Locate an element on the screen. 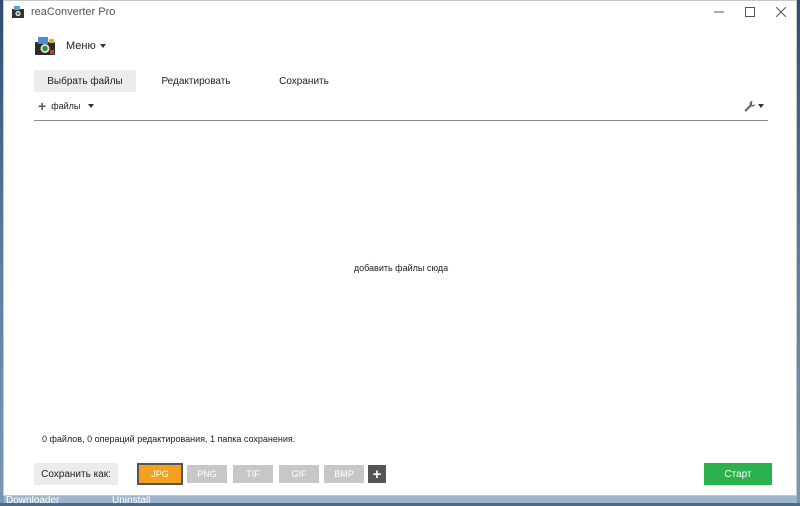 This screenshot has height=506, width=800. add-files-label: файлы is located at coordinates (66, 106).